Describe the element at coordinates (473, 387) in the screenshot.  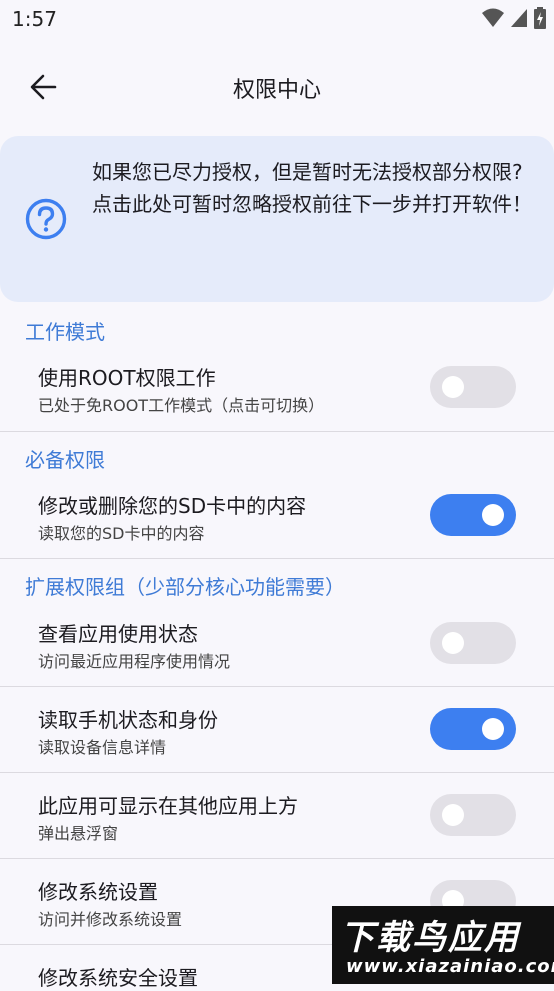
I see `root-toggle` at that location.